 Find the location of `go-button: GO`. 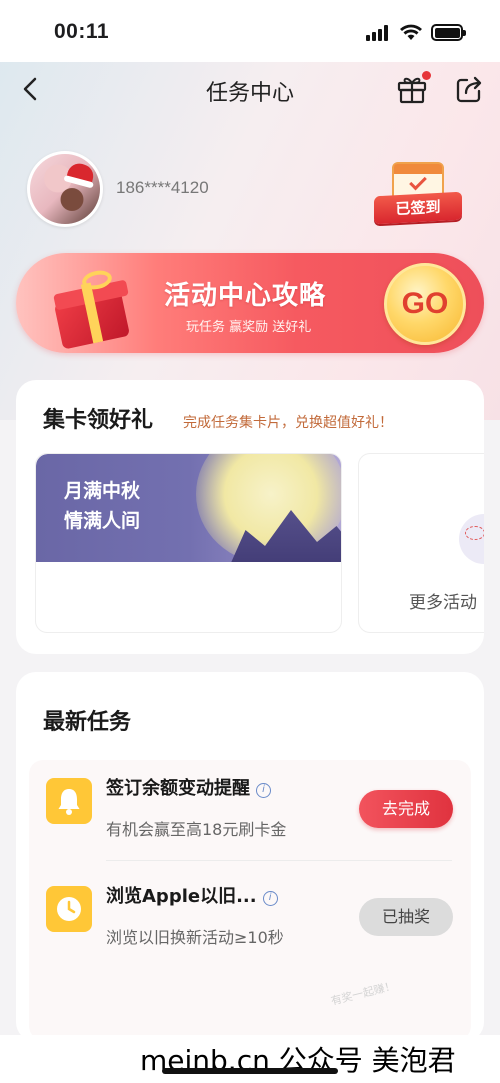

go-button: GO is located at coordinates (425, 304).